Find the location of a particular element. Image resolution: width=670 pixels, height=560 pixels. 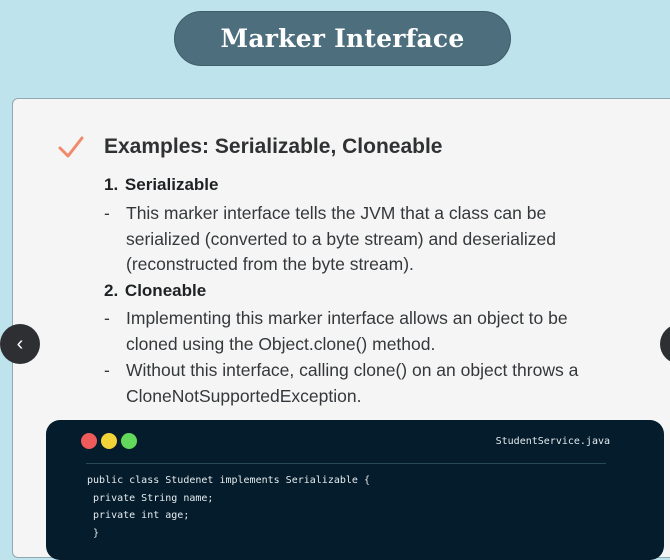

title-pill: Marker Interface is located at coordinates (342, 38).